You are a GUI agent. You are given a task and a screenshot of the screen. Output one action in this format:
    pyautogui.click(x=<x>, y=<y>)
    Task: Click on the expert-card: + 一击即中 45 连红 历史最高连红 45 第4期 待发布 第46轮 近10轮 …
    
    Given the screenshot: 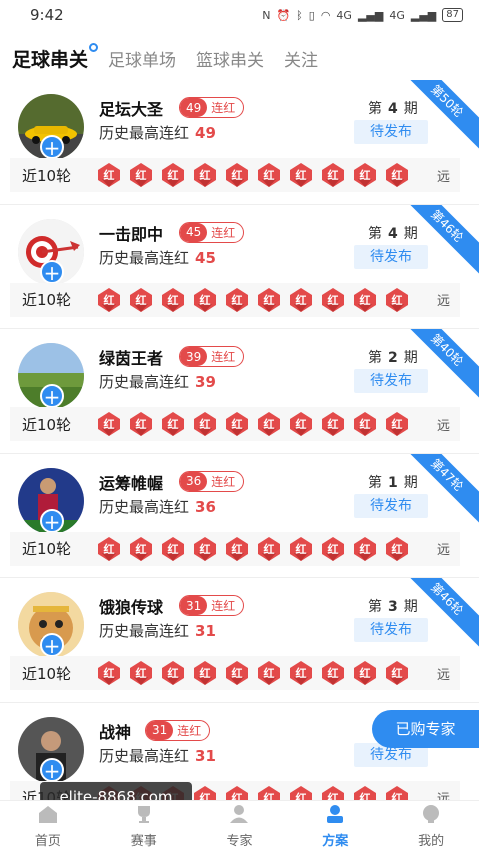 What is the action you would take?
    pyautogui.click(x=239, y=266)
    